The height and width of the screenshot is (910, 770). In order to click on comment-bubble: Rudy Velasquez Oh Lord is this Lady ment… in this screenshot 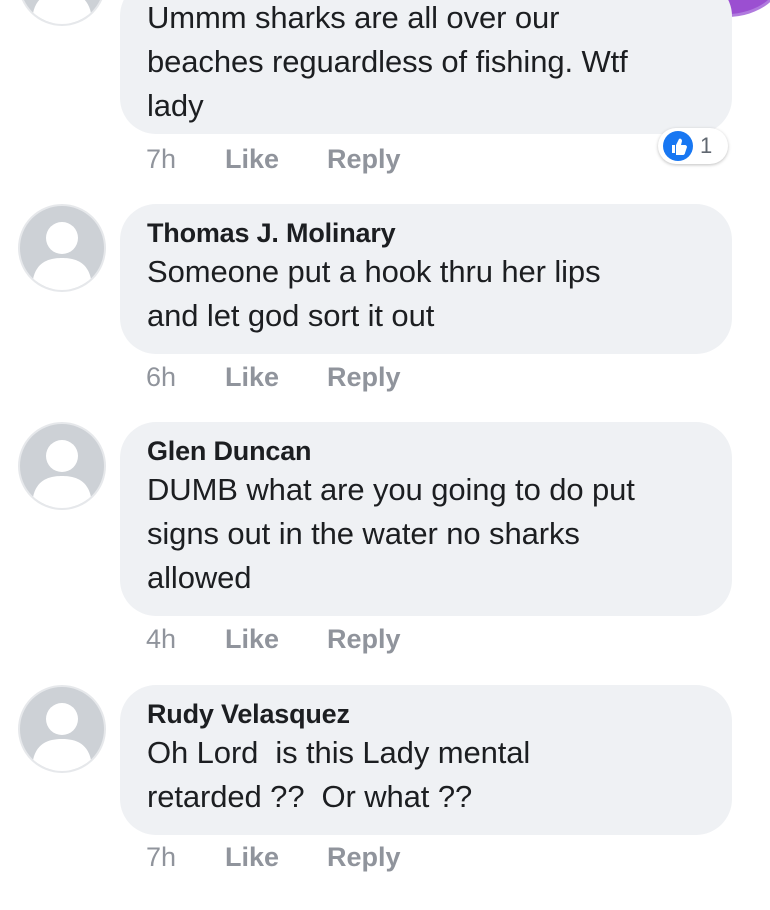, I will do `click(426, 760)`.